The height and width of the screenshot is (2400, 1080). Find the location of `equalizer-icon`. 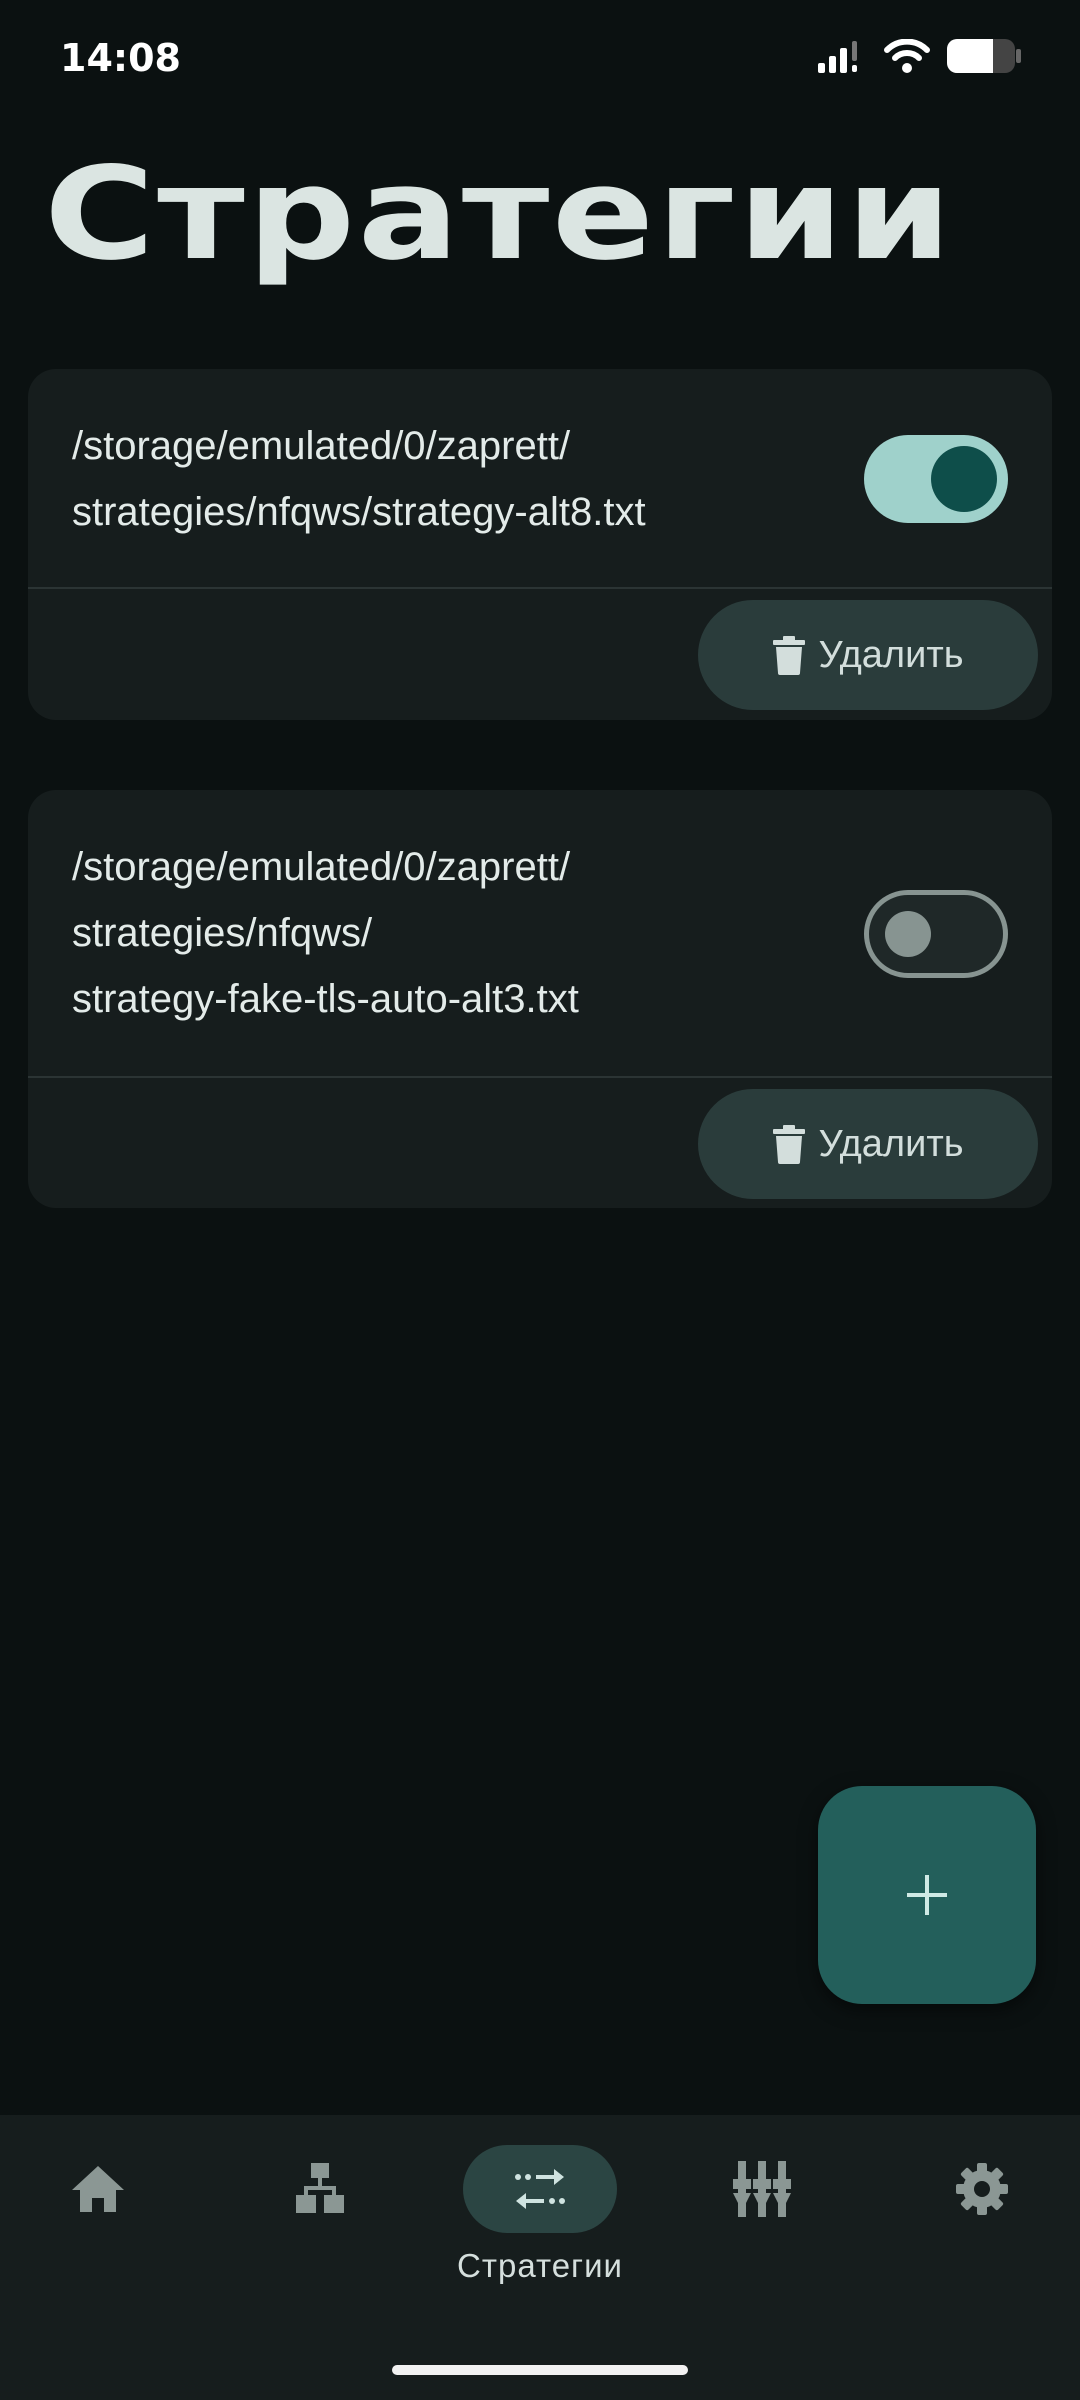

equalizer-icon is located at coordinates (762, 2189).